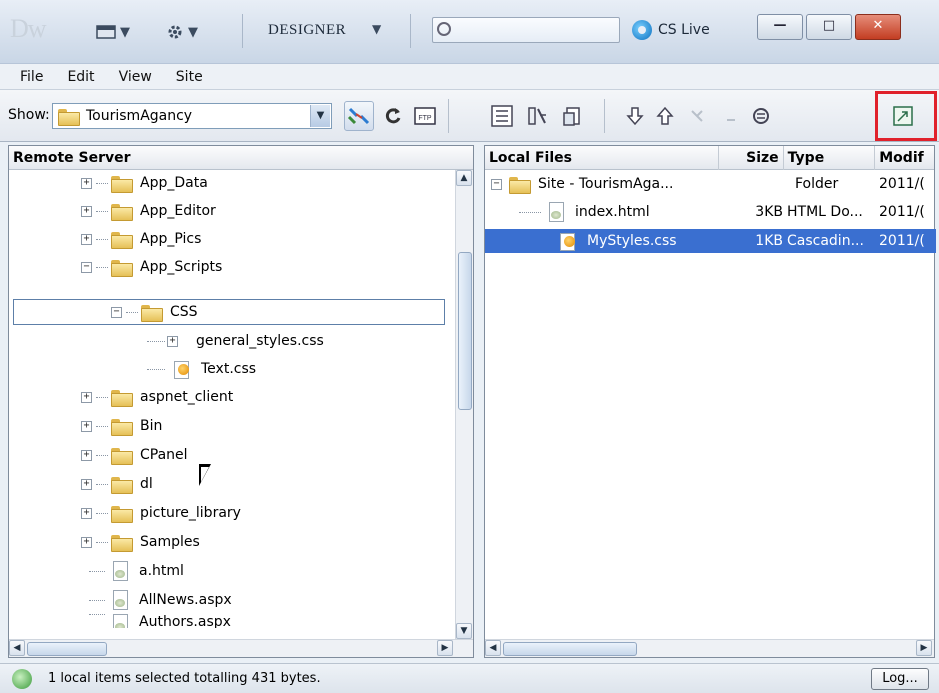  I want to click on tree-item-cpanel: + CPanel, so click(134, 455).